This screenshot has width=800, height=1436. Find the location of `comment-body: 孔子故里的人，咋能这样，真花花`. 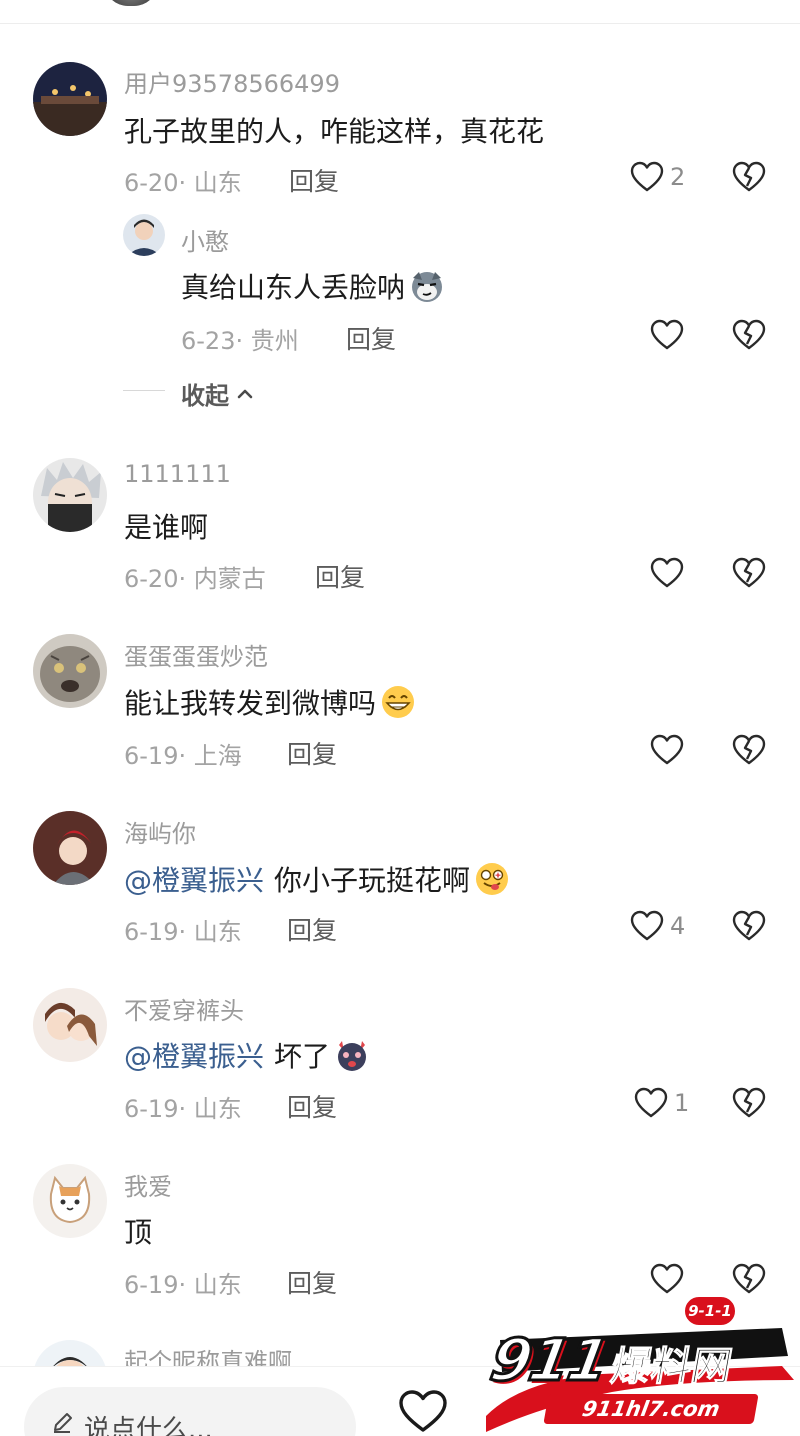

comment-body: 孔子故里的人，咋能这样，真花花 is located at coordinates (334, 131).